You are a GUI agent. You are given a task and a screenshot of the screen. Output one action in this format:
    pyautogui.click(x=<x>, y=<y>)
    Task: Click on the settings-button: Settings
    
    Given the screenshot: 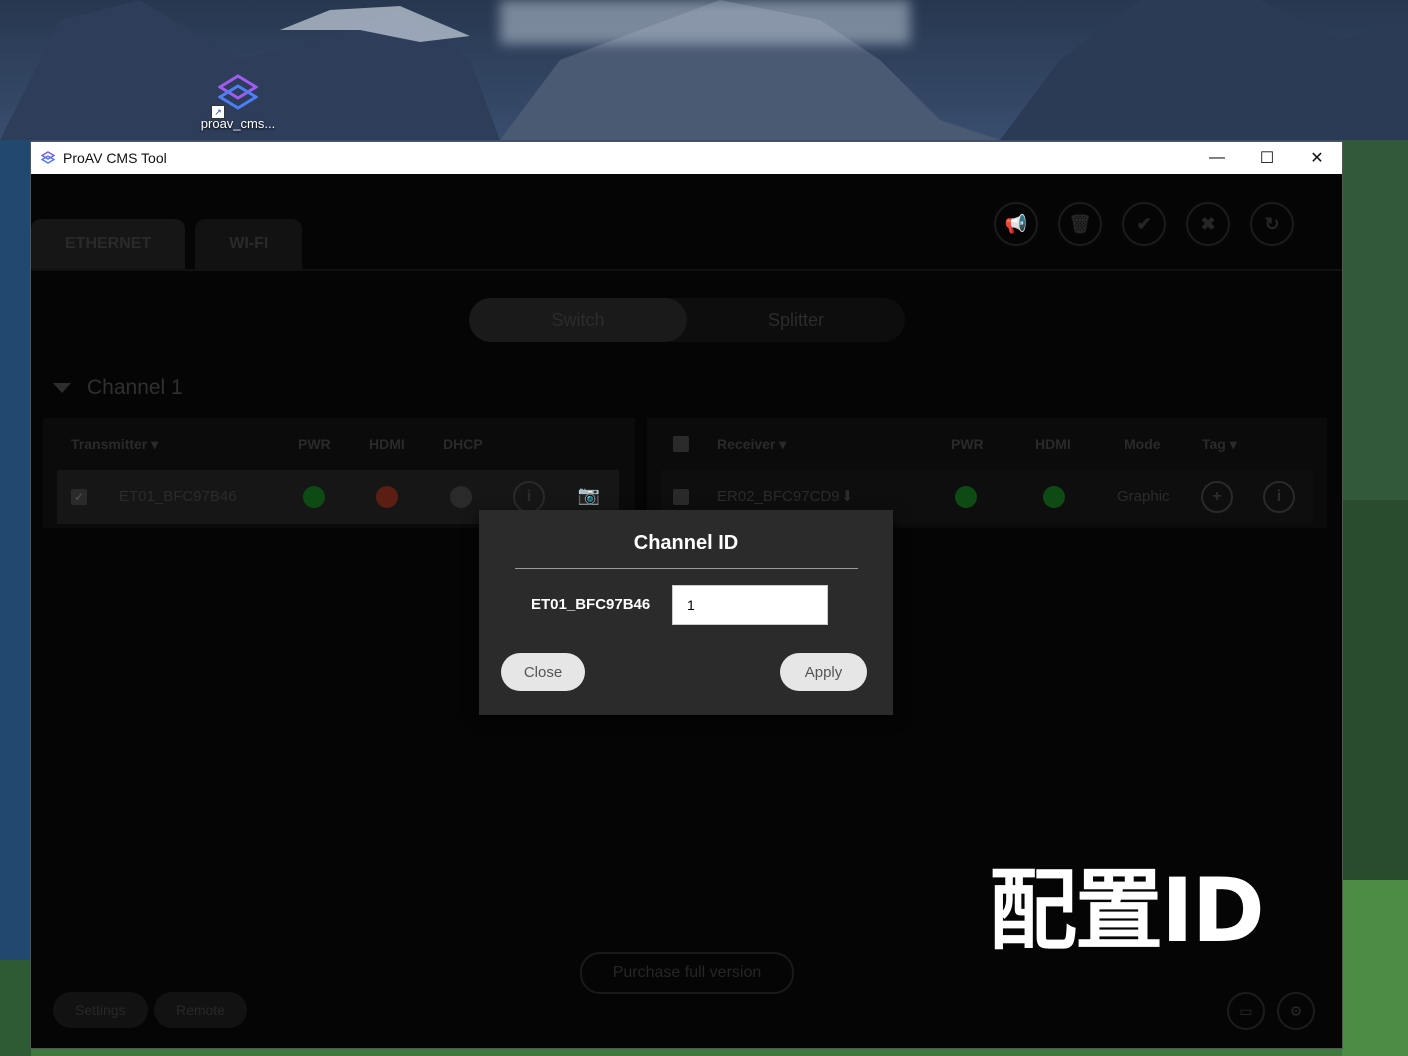 What is the action you would take?
    pyautogui.click(x=100, y=1010)
    